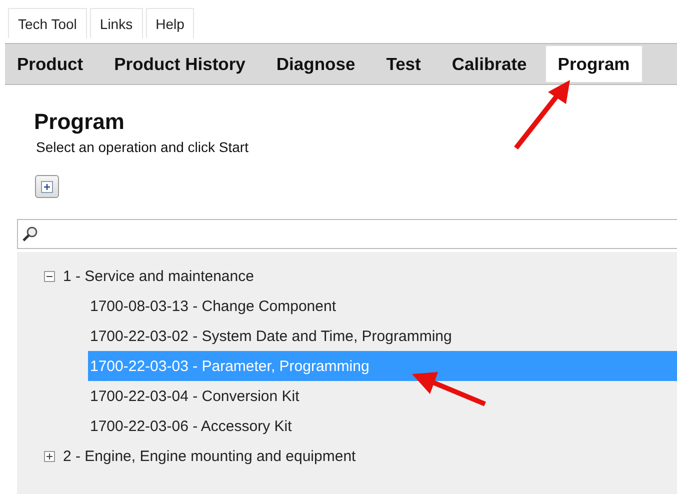 The height and width of the screenshot is (494, 677). I want to click on tree-item: 1700-08-03-13 - Change Component, so click(382, 306).